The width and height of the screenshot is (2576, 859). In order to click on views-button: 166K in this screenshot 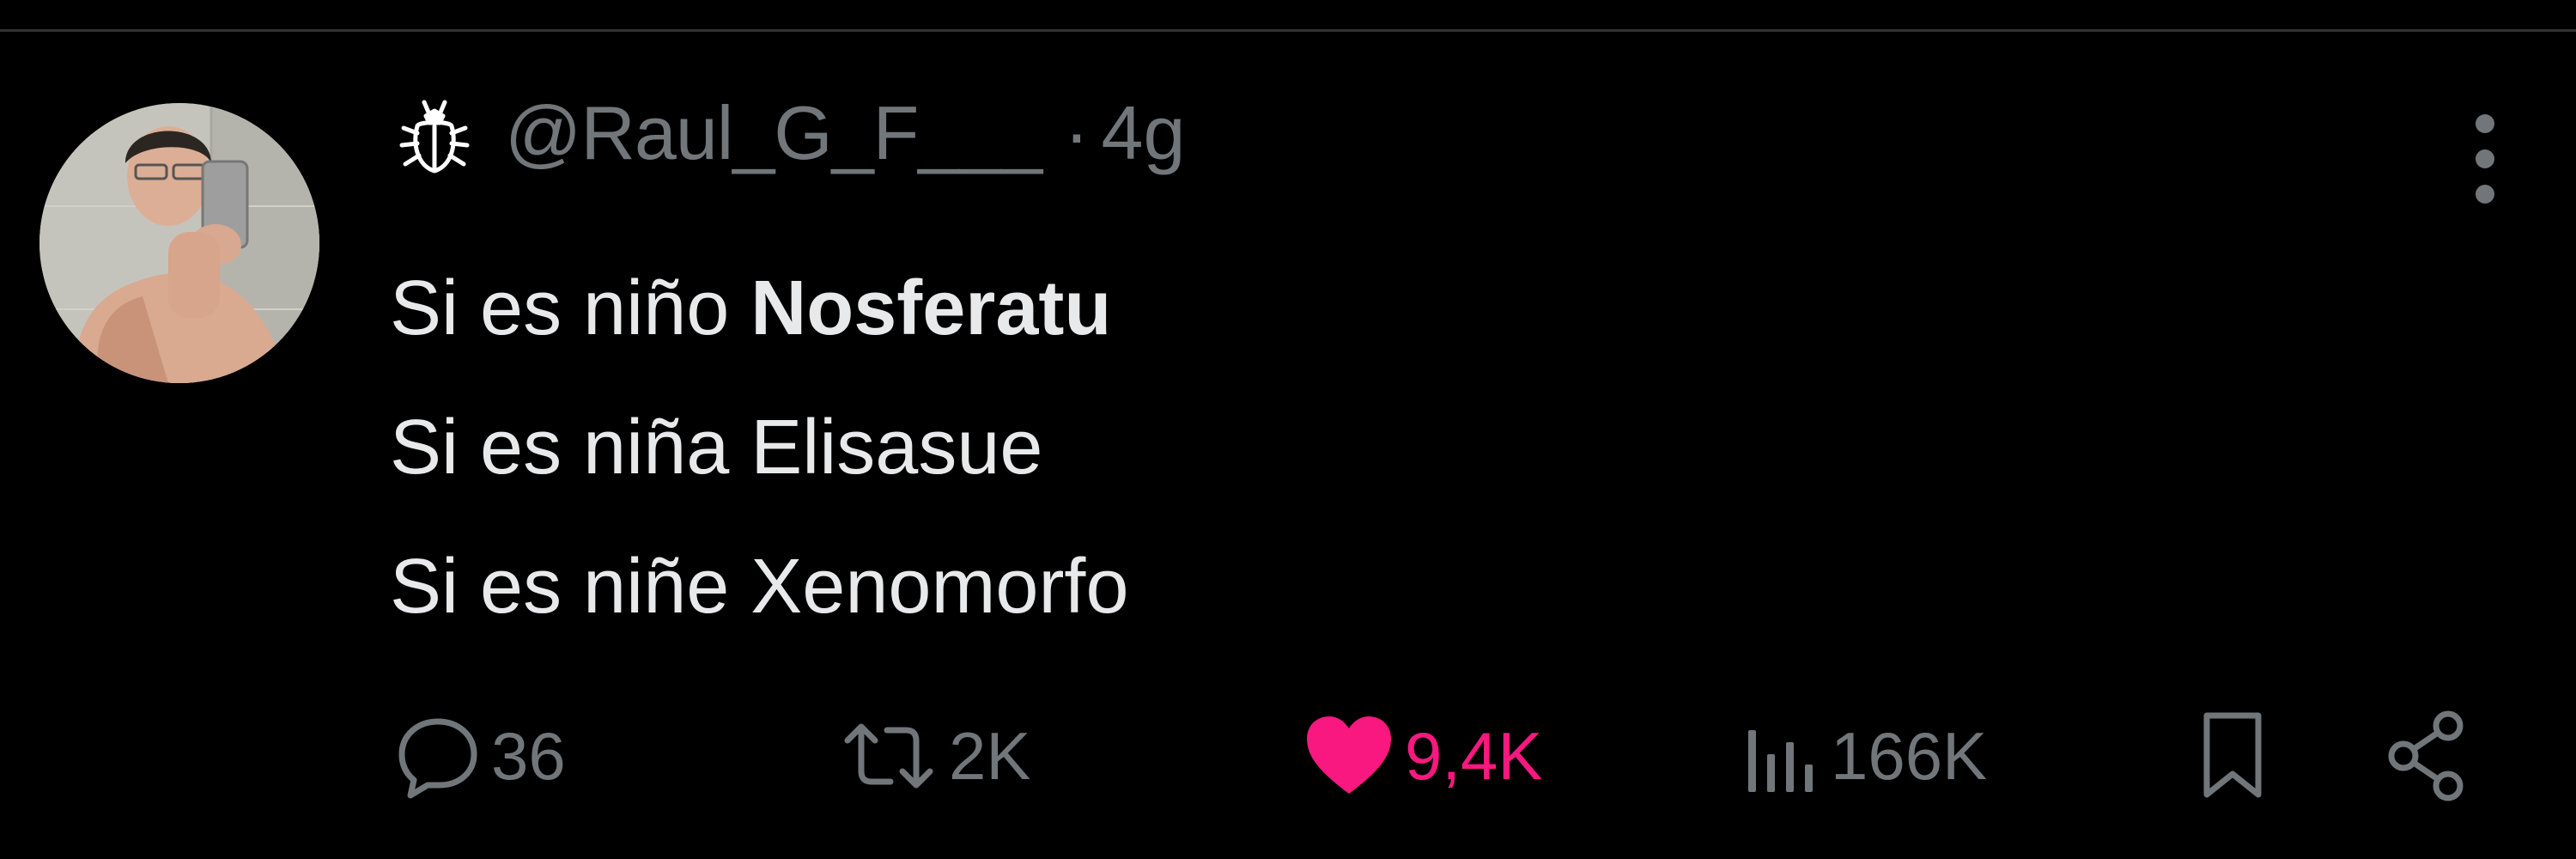, I will do `click(1865, 755)`.